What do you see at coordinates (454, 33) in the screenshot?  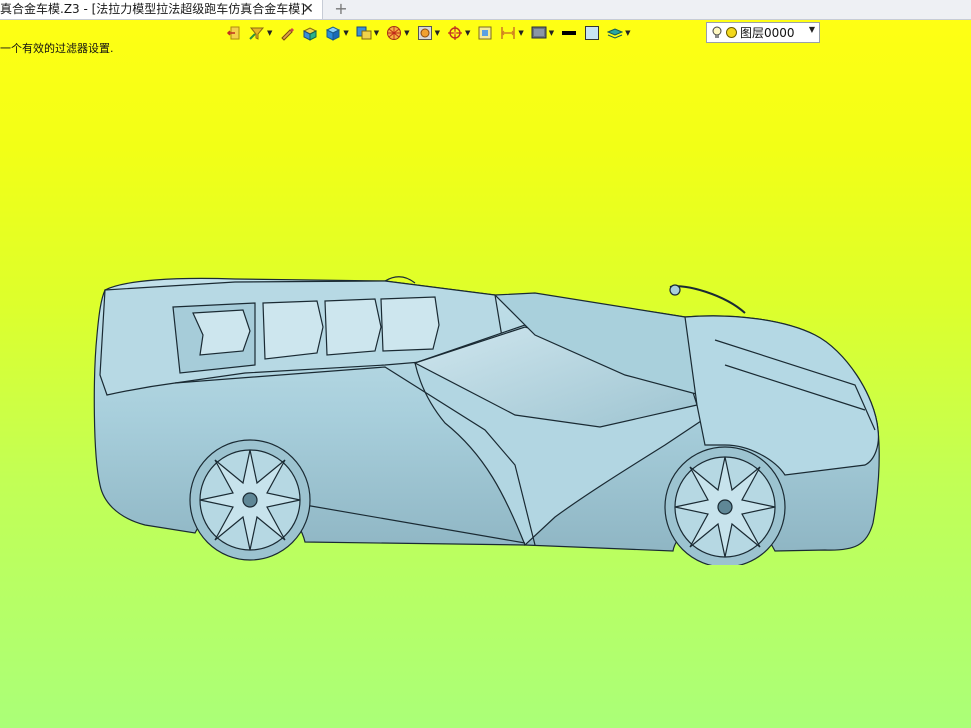 I see `target-icon` at bounding box center [454, 33].